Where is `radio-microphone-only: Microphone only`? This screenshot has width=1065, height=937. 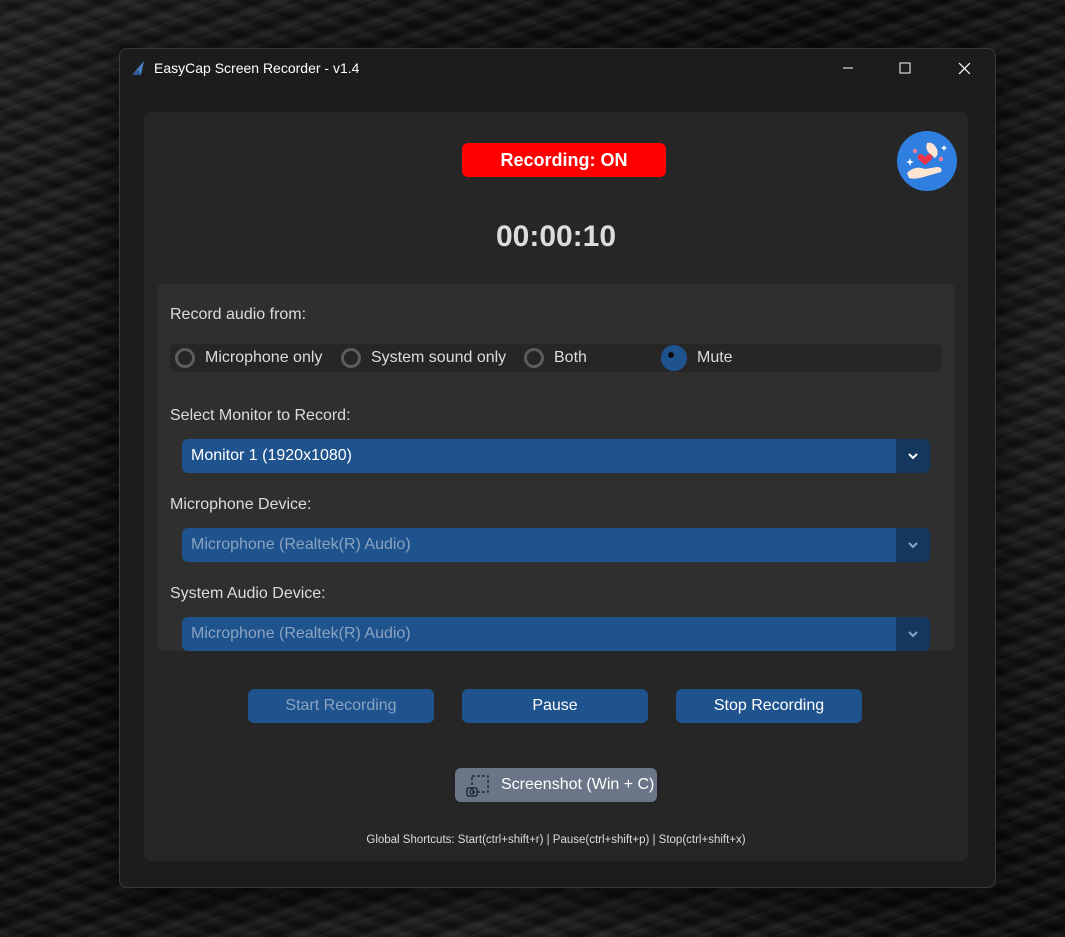
radio-microphone-only: Microphone only is located at coordinates (248, 358).